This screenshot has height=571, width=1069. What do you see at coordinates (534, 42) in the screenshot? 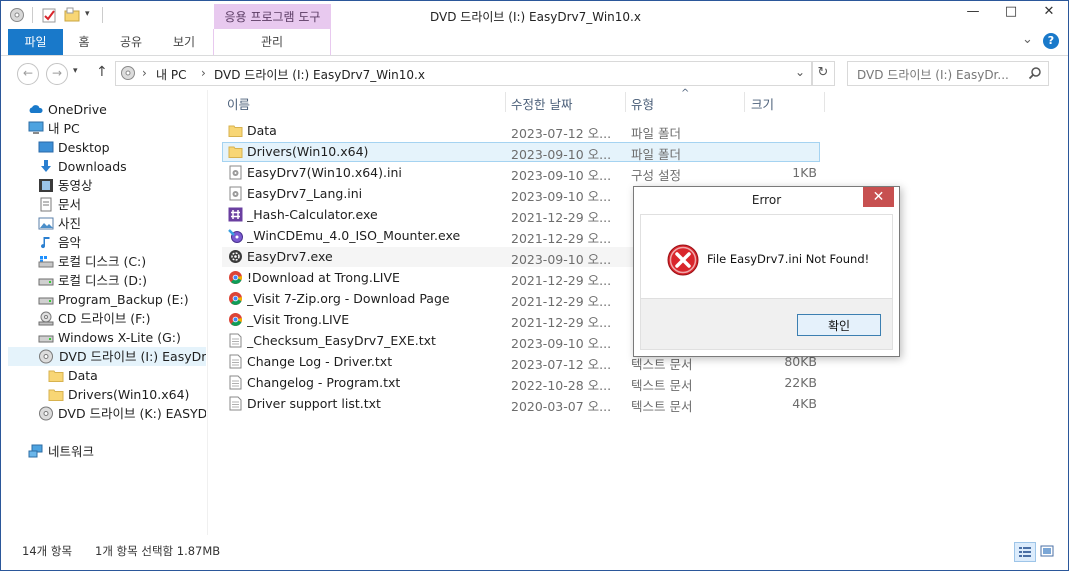
I see `ribbon-tabs: 파일 홈 공유 보기 관리 ⌄ ?` at bounding box center [534, 42].